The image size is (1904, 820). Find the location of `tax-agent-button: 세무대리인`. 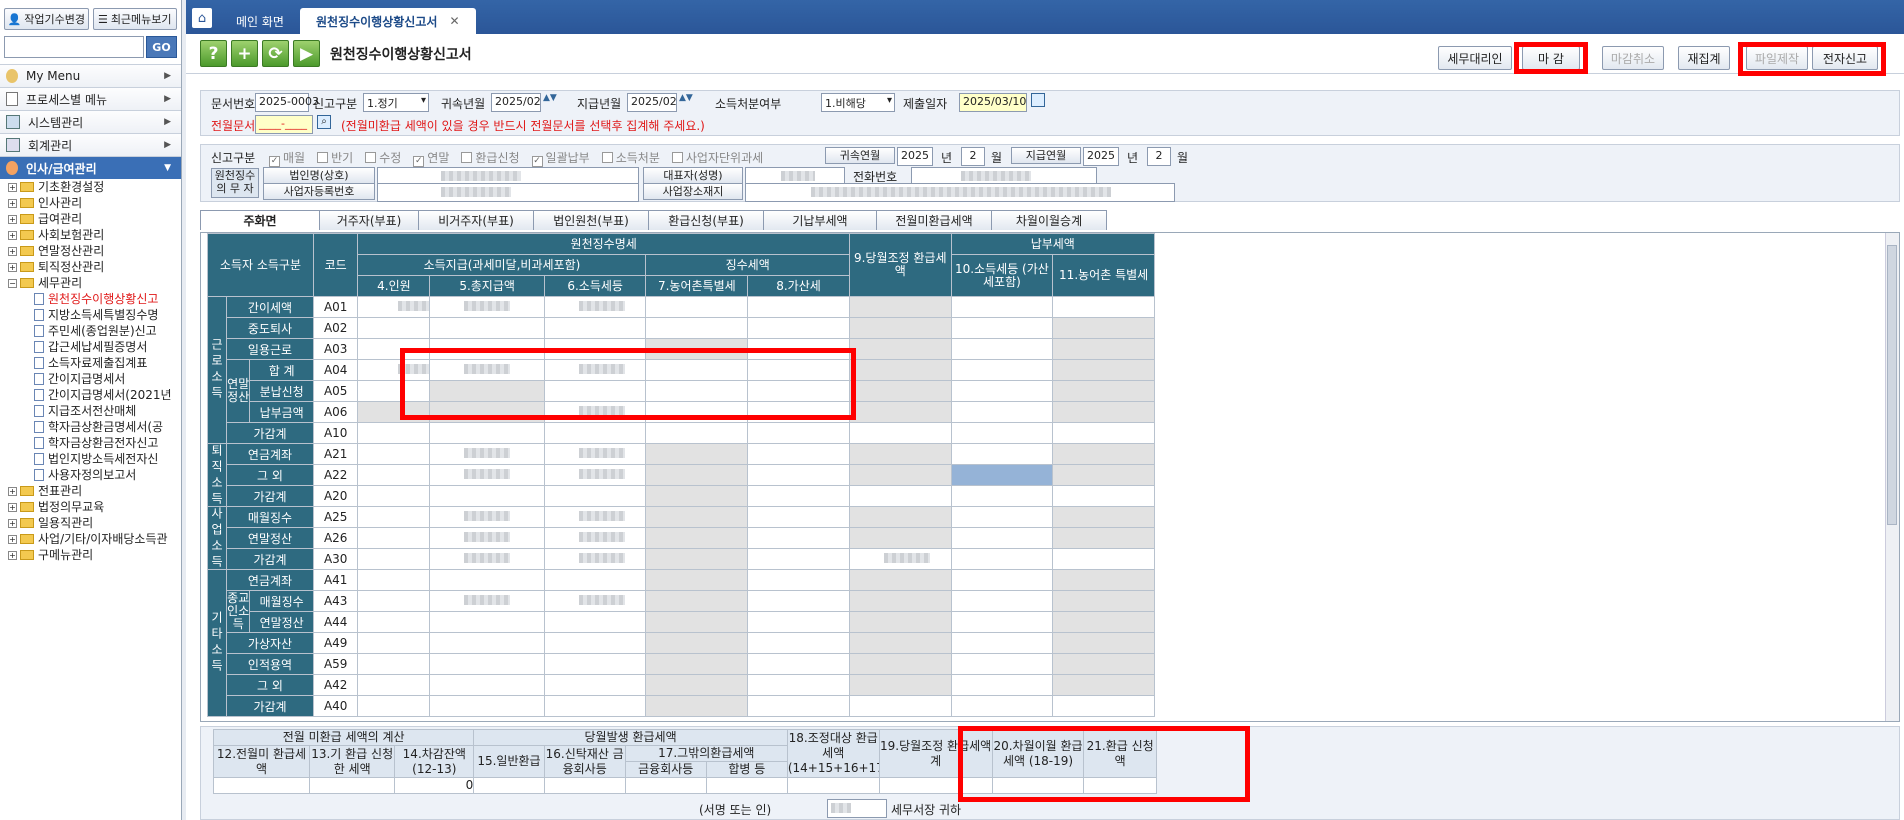

tax-agent-button: 세무대리인 is located at coordinates (1475, 58).